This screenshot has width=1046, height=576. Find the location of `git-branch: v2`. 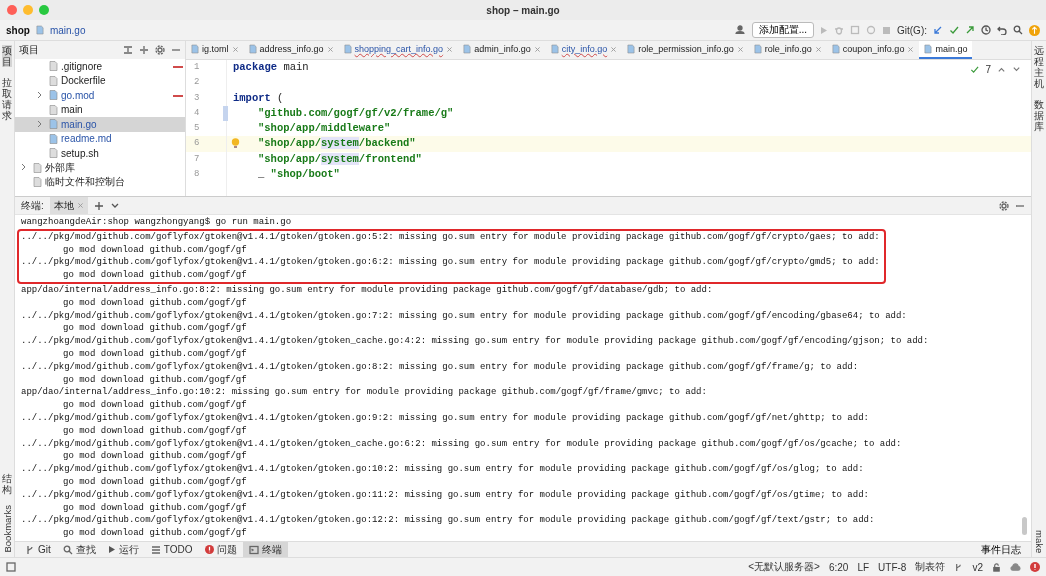

git-branch: v2 is located at coordinates (977, 567).